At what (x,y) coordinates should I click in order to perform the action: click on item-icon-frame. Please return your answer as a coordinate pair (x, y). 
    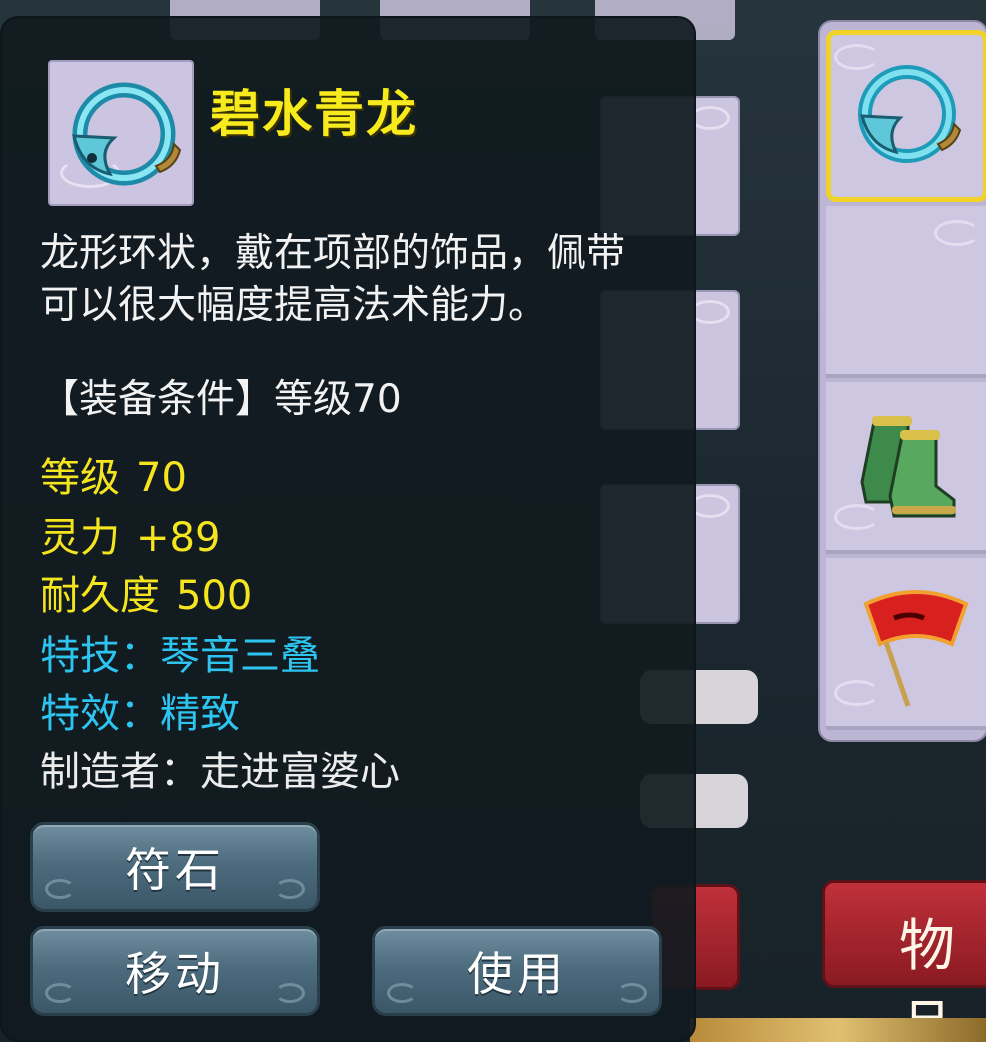
    Looking at the image, I should click on (121, 133).